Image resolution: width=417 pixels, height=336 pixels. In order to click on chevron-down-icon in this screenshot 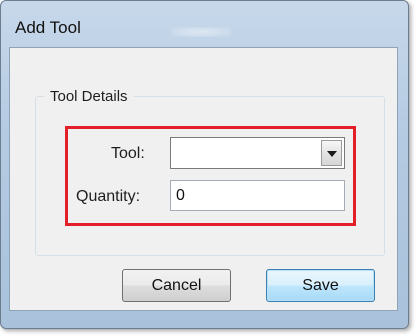, I will do `click(332, 154)`.